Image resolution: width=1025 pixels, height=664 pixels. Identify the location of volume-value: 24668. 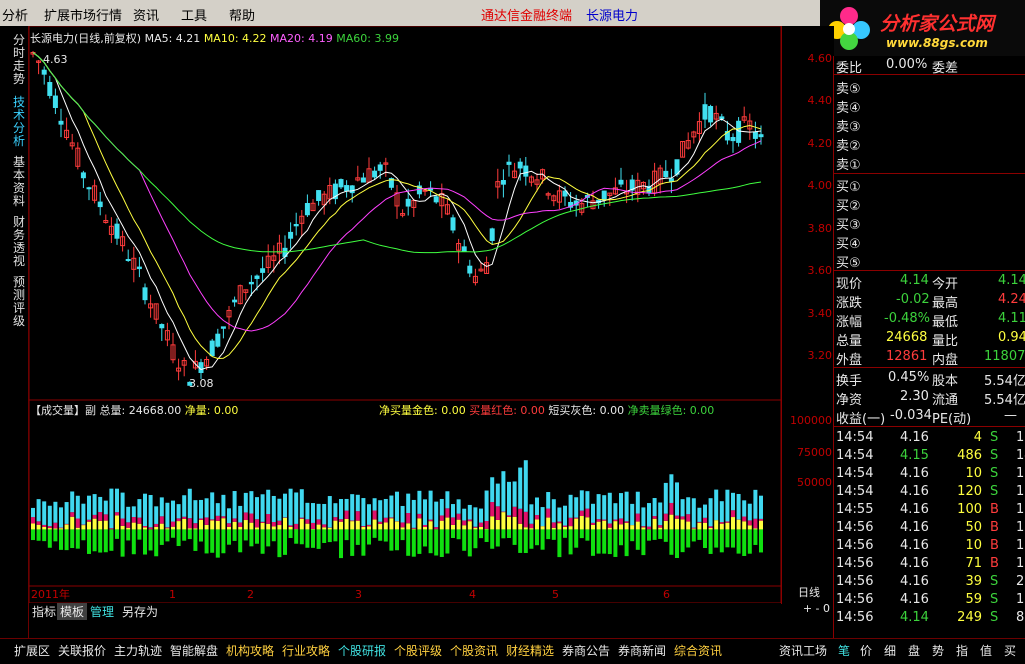
(906, 337).